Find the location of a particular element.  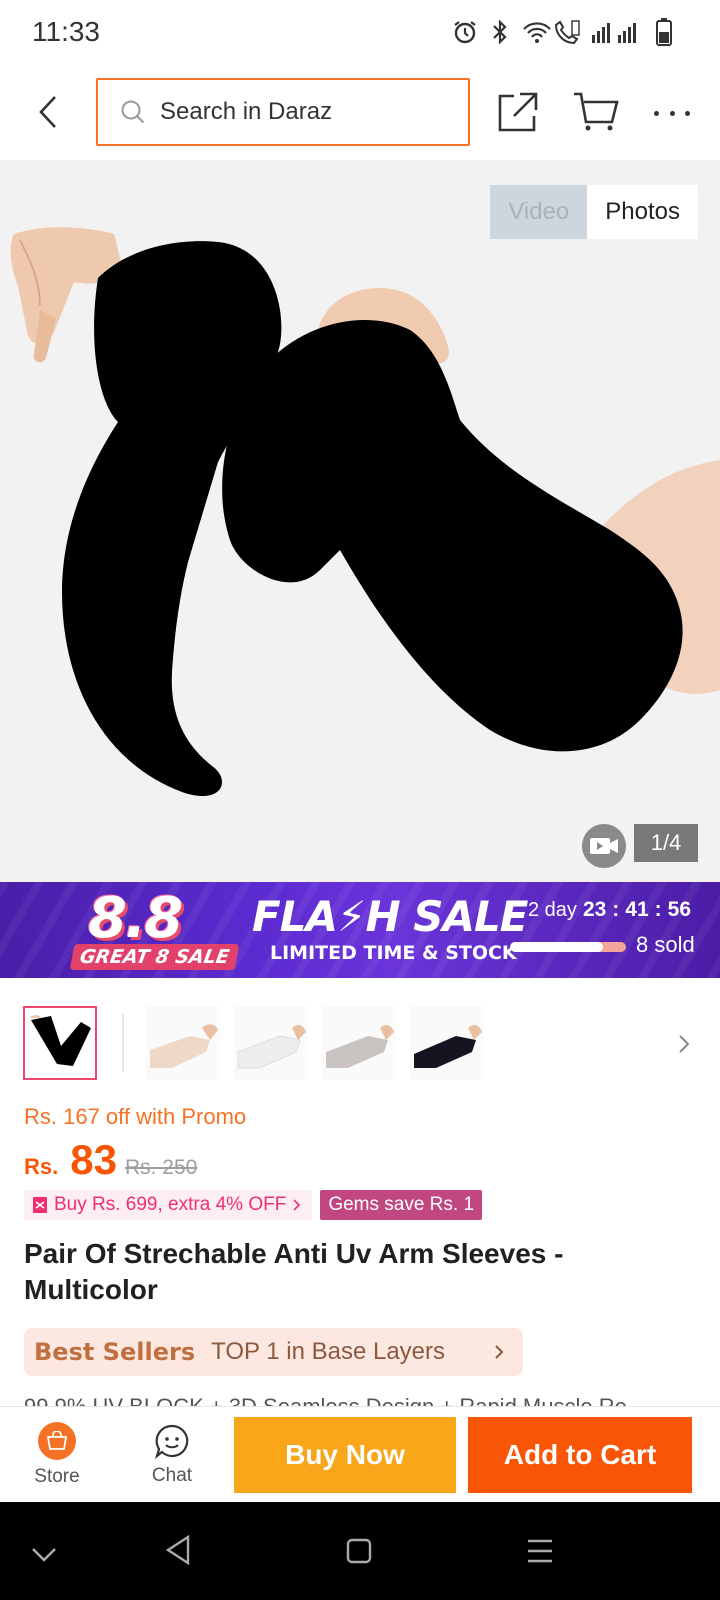

countdown-hours: 23 is located at coordinates (594, 909).